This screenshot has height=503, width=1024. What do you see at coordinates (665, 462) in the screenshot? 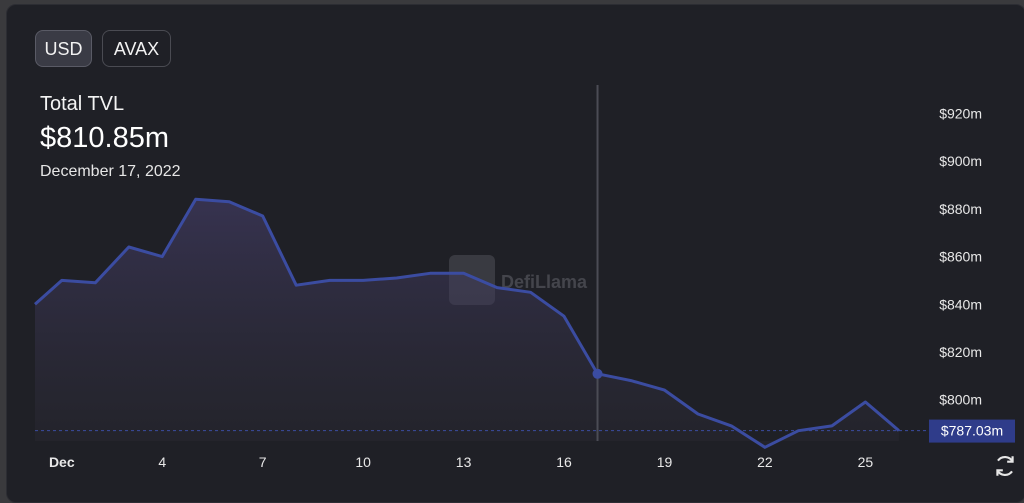
I see `x-tick-label: 19` at bounding box center [665, 462].